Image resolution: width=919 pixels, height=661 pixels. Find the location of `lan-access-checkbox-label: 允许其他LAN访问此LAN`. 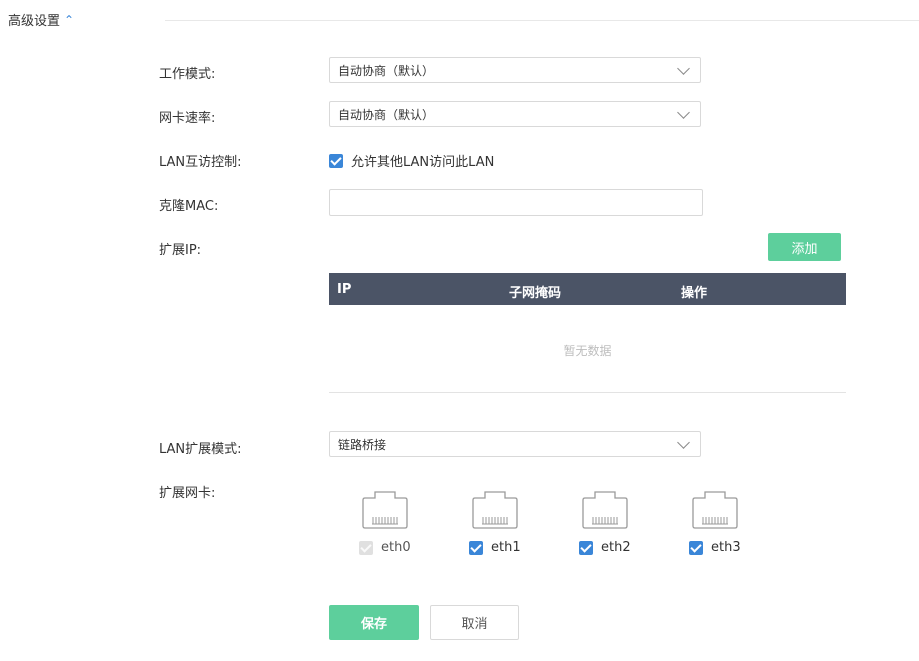

lan-access-checkbox-label: 允许其他LAN访问此LAN is located at coordinates (423, 162).